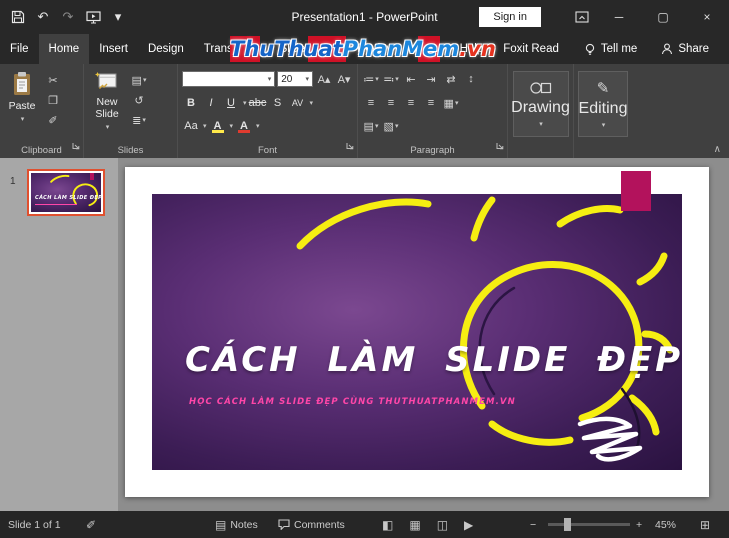 Image resolution: width=729 pixels, height=538 pixels. Describe the element at coordinates (22, 106) in the screenshot. I see `paste-label: Paste` at that location.